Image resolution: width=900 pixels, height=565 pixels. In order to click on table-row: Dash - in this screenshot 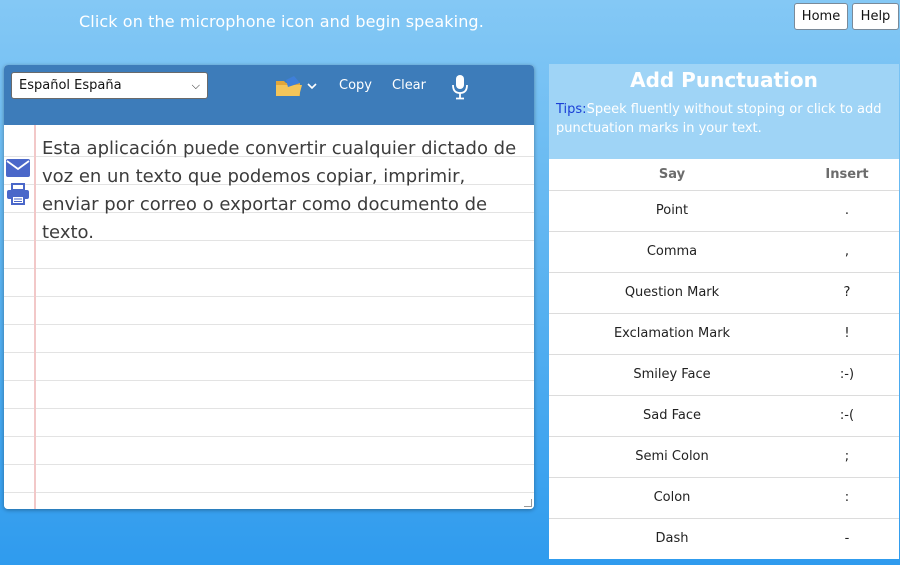, I will do `click(724, 538)`.